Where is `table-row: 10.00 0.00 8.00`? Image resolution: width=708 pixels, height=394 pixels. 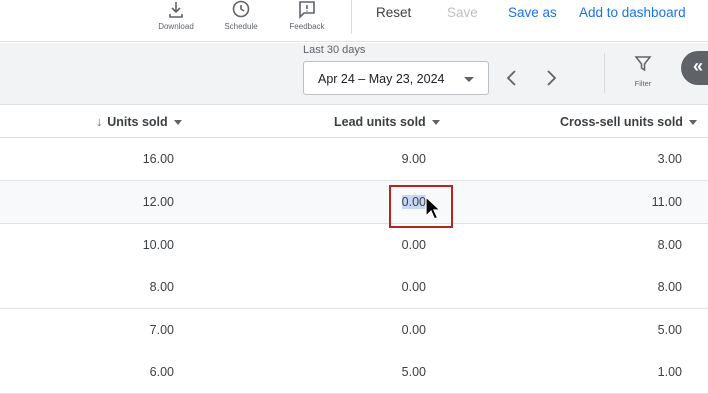
table-row: 10.00 0.00 8.00 is located at coordinates (354, 245).